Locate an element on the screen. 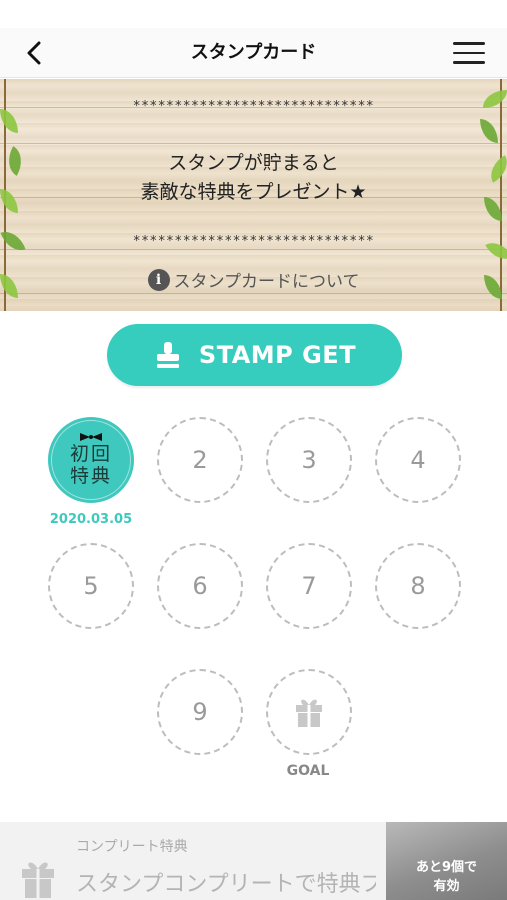 The width and height of the screenshot is (507, 900). stamp-slot-2: 2 is located at coordinates (200, 460).